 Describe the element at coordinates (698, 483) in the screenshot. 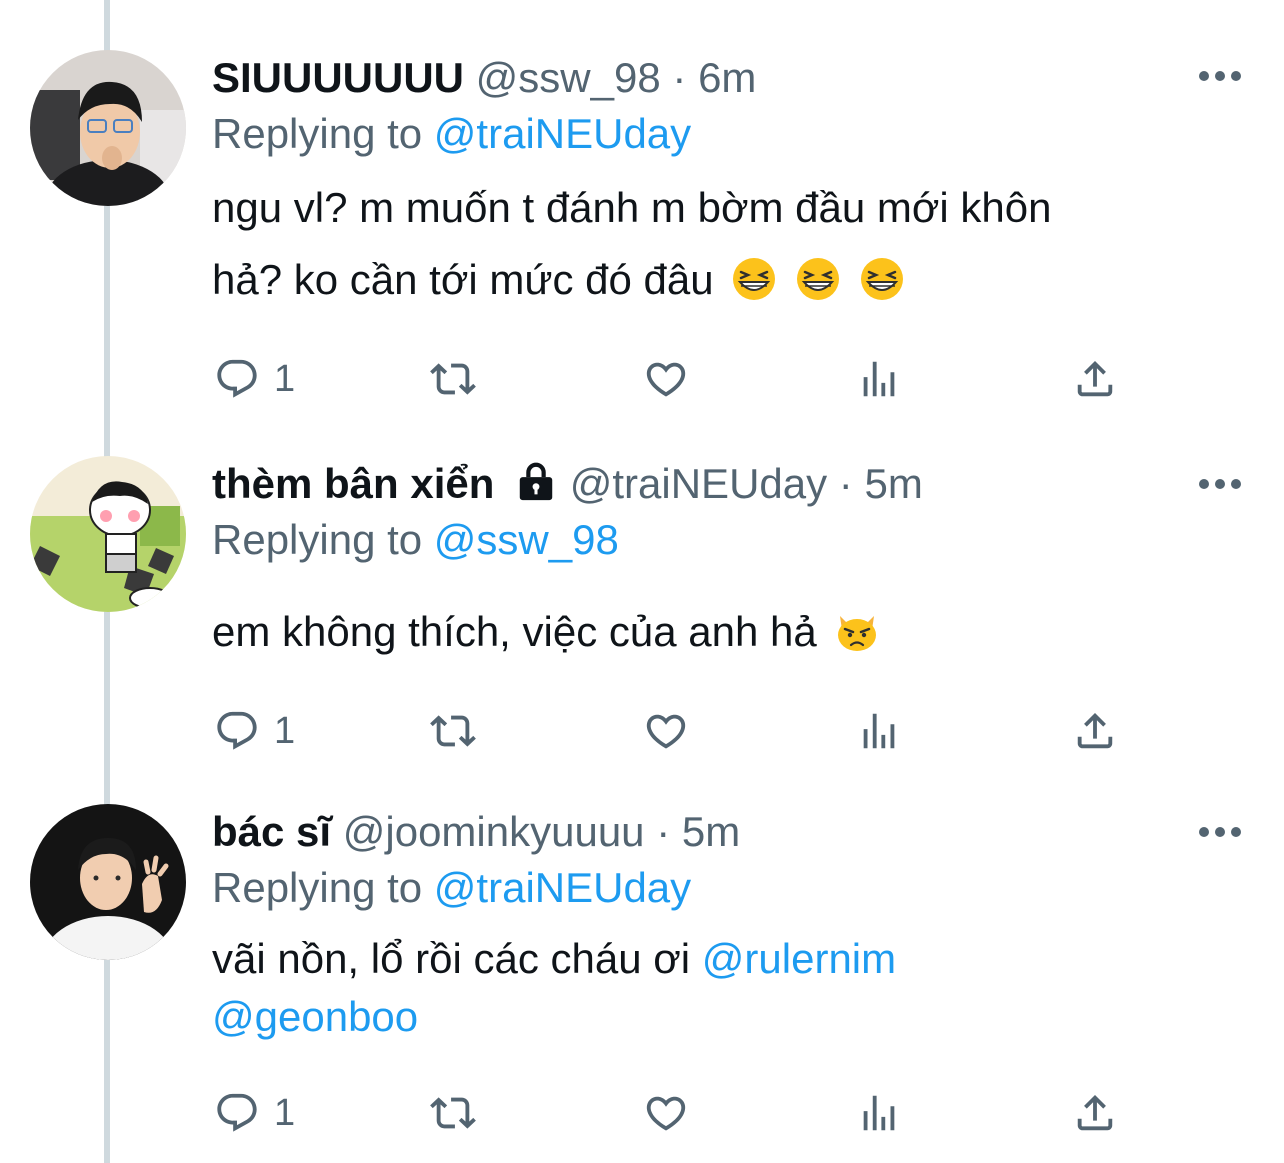

I see `user-handle: @traiNEUday` at that location.